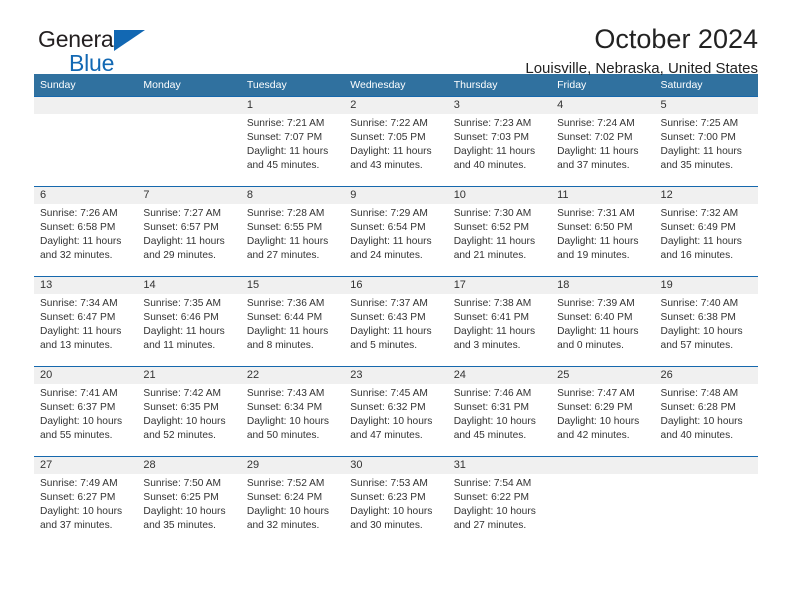  What do you see at coordinates (386, 166) in the screenshot?
I see `daylight-text-line2: and 43 minutes.` at bounding box center [386, 166].